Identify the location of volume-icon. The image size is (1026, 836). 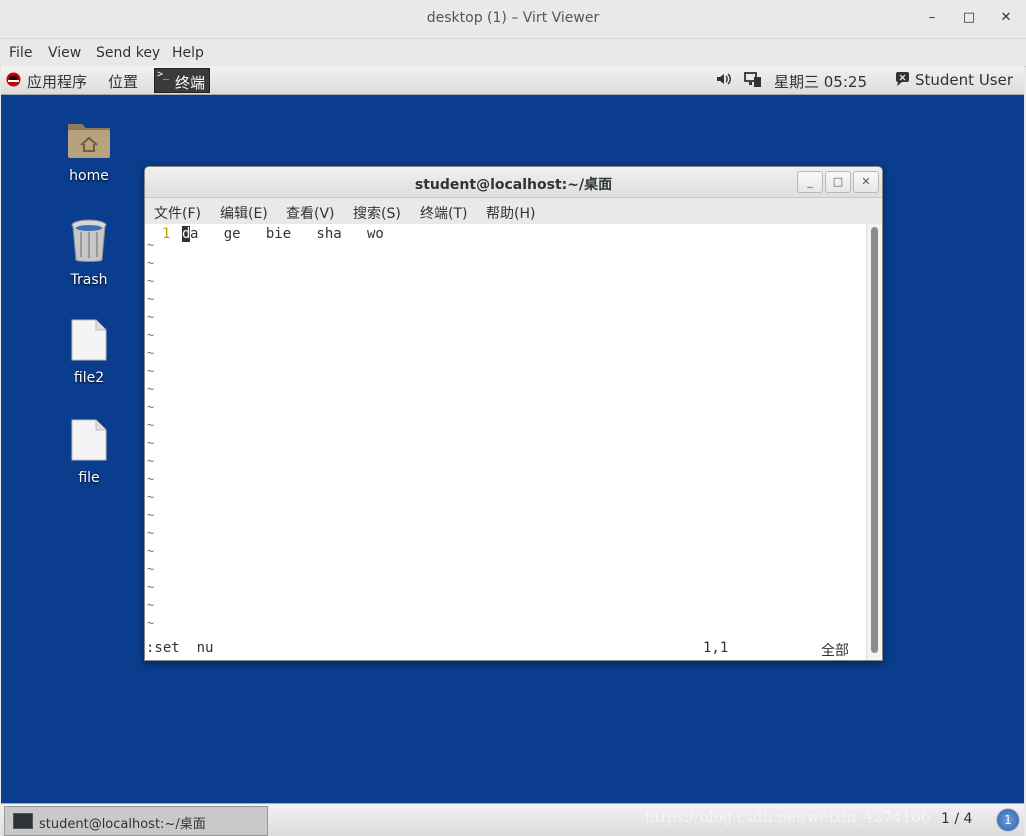
(724, 81).